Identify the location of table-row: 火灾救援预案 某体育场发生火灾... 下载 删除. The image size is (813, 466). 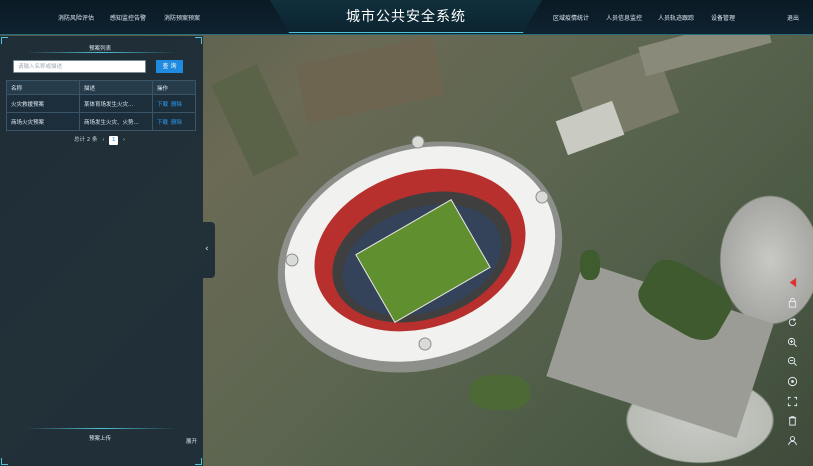
(101, 103).